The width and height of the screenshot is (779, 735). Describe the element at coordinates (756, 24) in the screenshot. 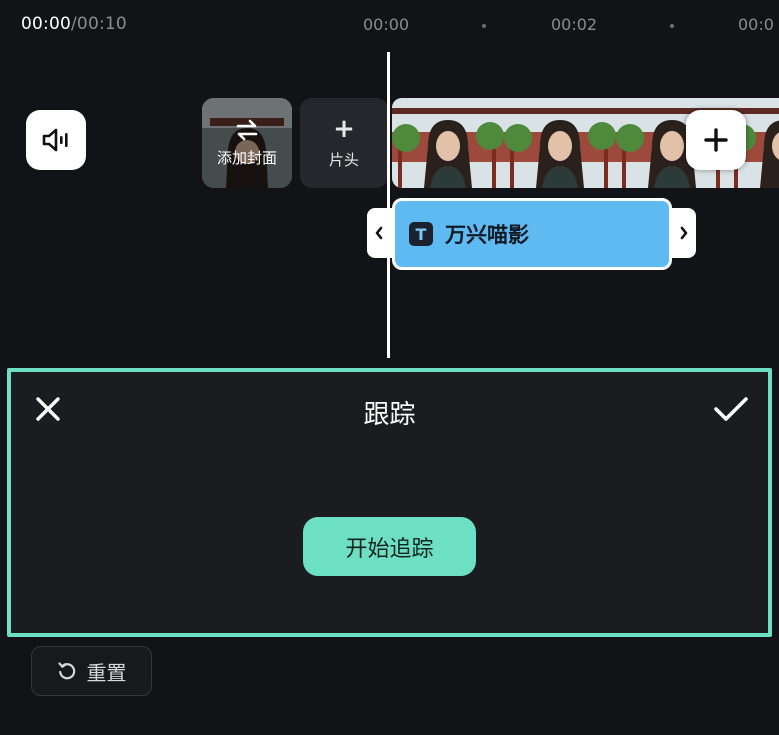

I see `ruler-tick-label: 00:0` at that location.